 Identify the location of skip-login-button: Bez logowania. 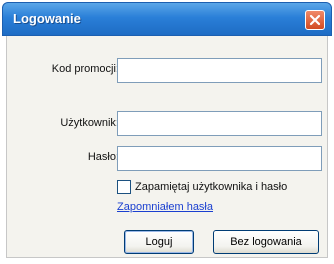
(266, 242).